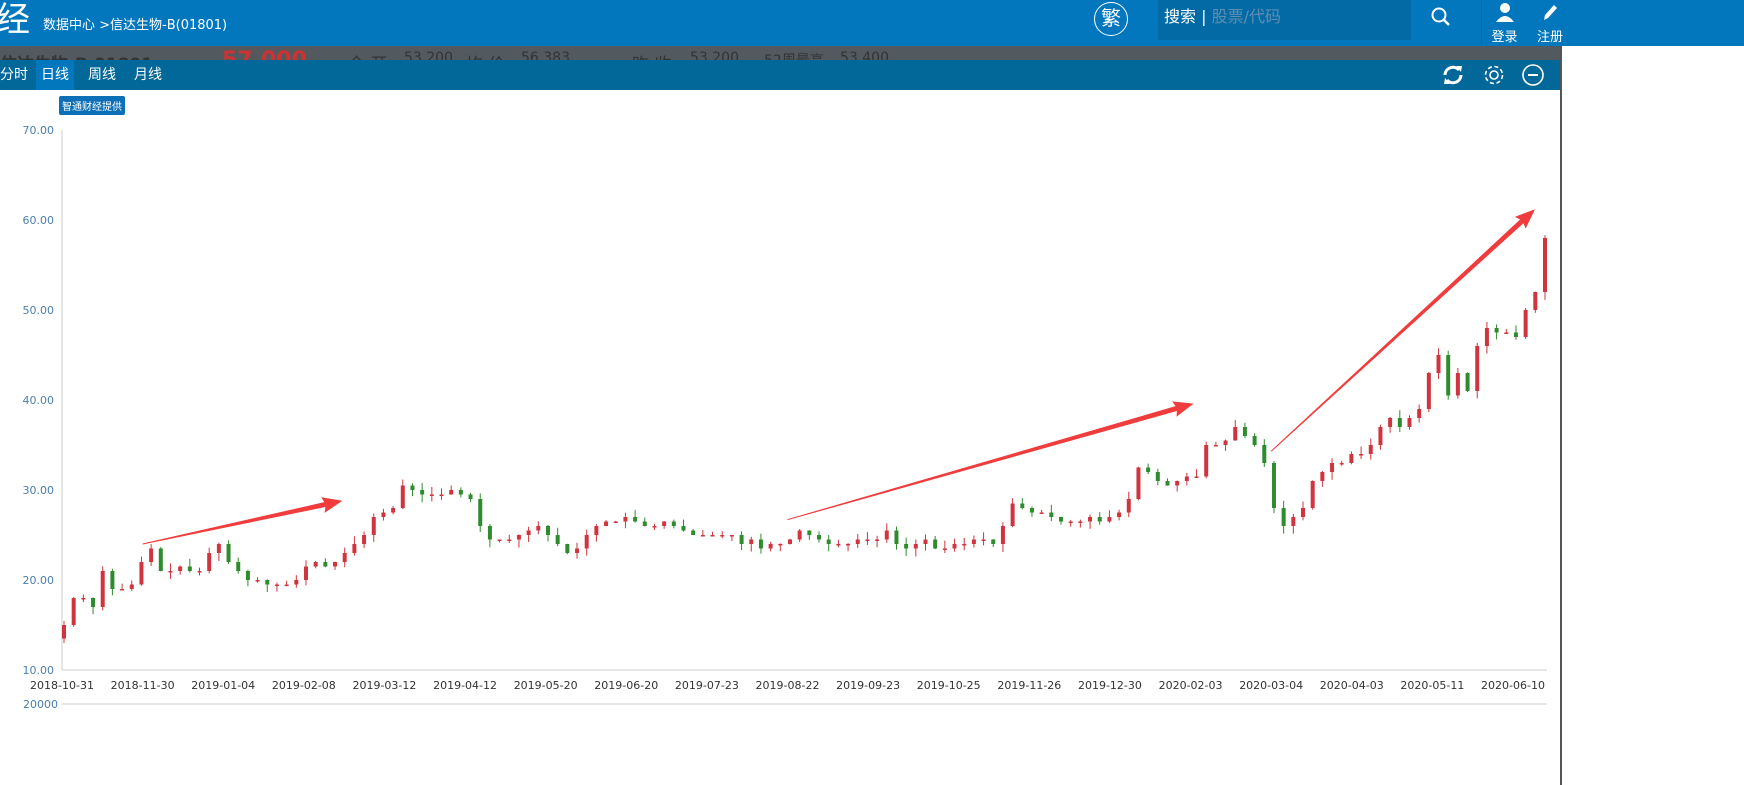 This screenshot has width=1744, height=785. I want to click on y-tick-label: 70.00, so click(39, 130).